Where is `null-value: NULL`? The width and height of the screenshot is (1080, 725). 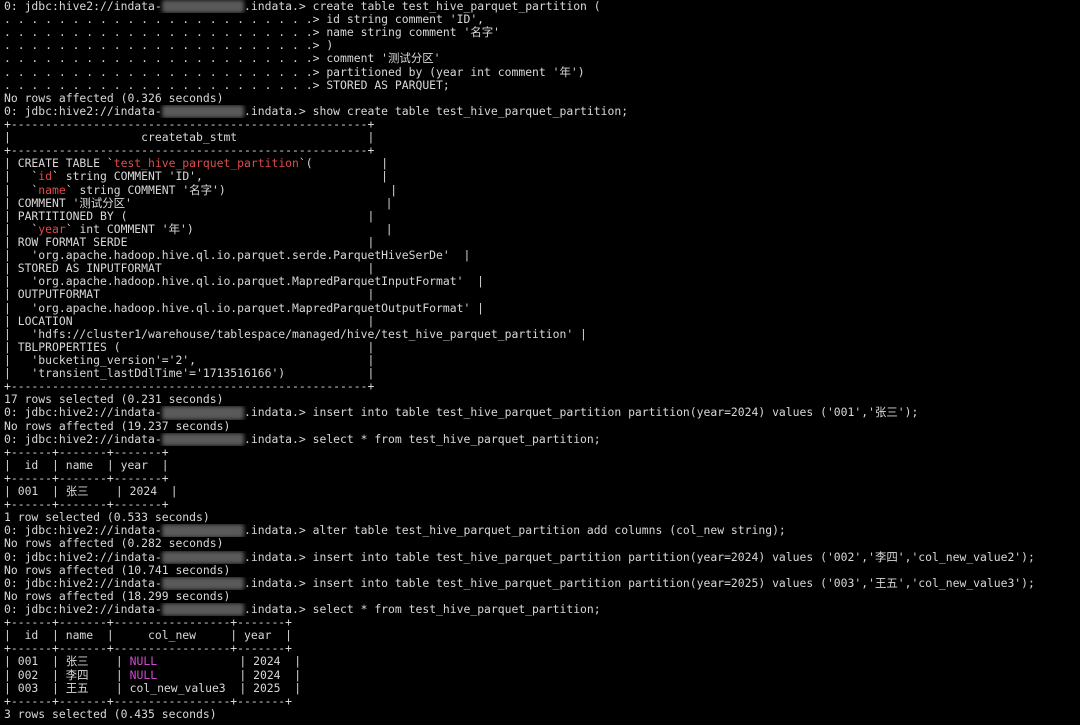
null-value: NULL is located at coordinates (143, 675).